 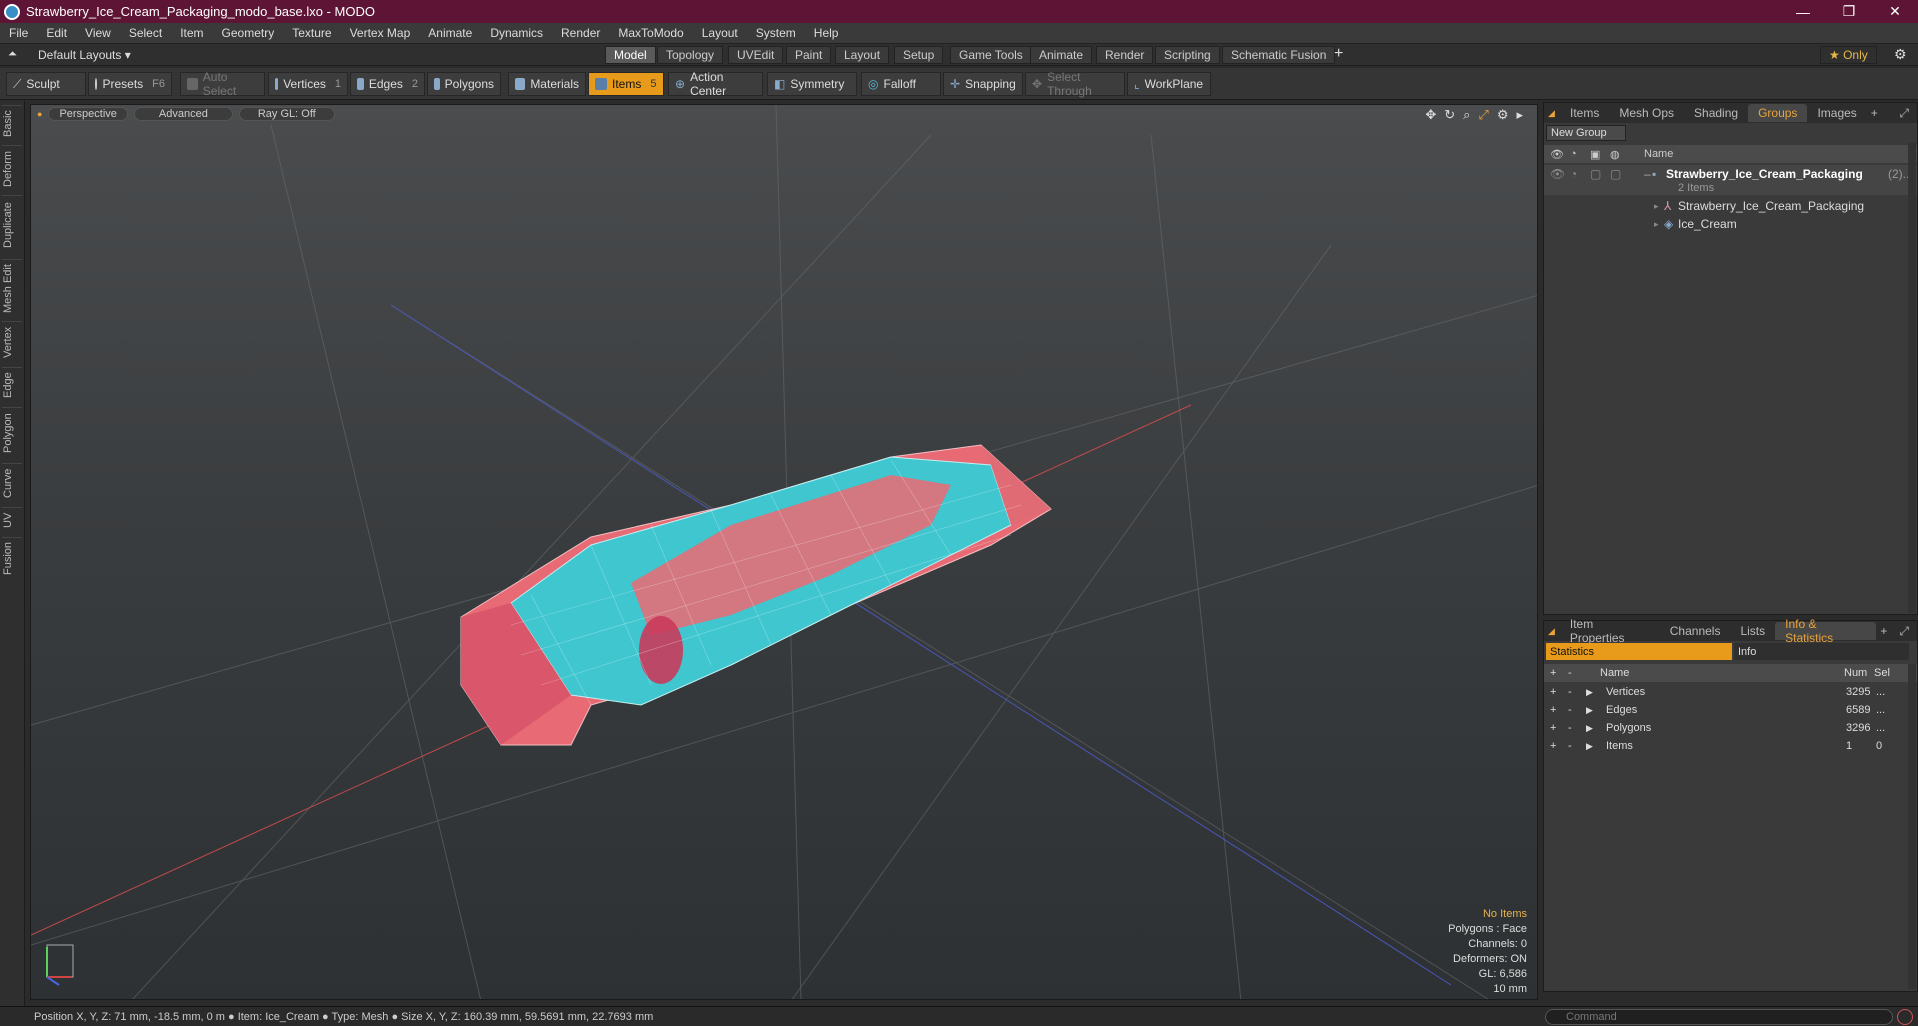 What do you see at coordinates (756, 55) in the screenshot?
I see `tab-uvedit: UVEdit` at bounding box center [756, 55].